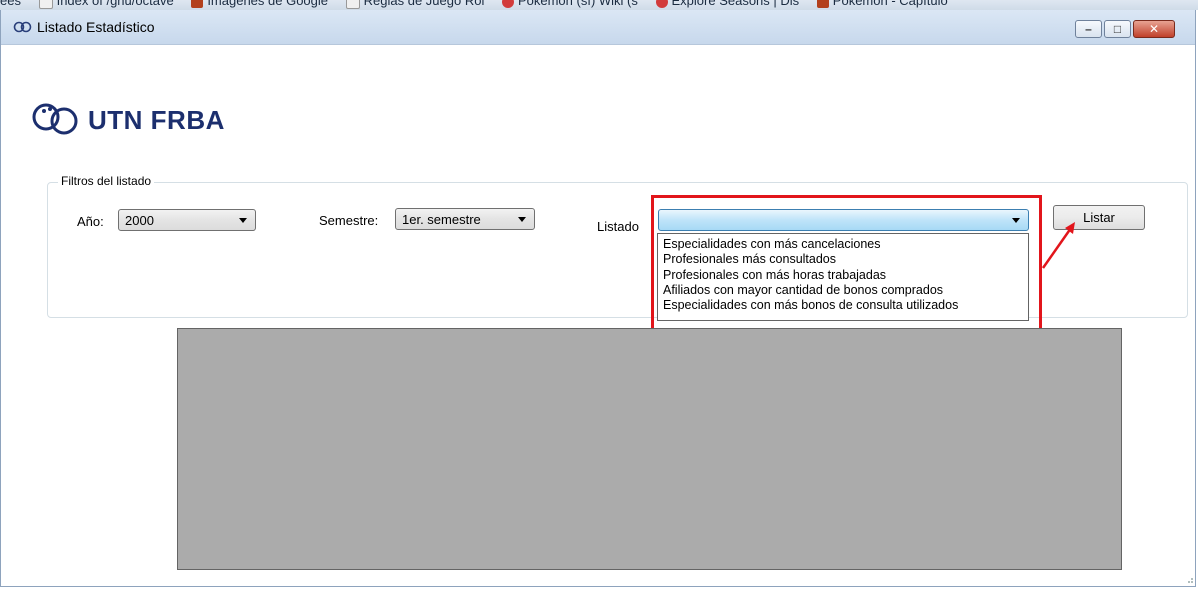  What do you see at coordinates (507, 4) in the screenshot?
I see `pokemon-icon` at bounding box center [507, 4].